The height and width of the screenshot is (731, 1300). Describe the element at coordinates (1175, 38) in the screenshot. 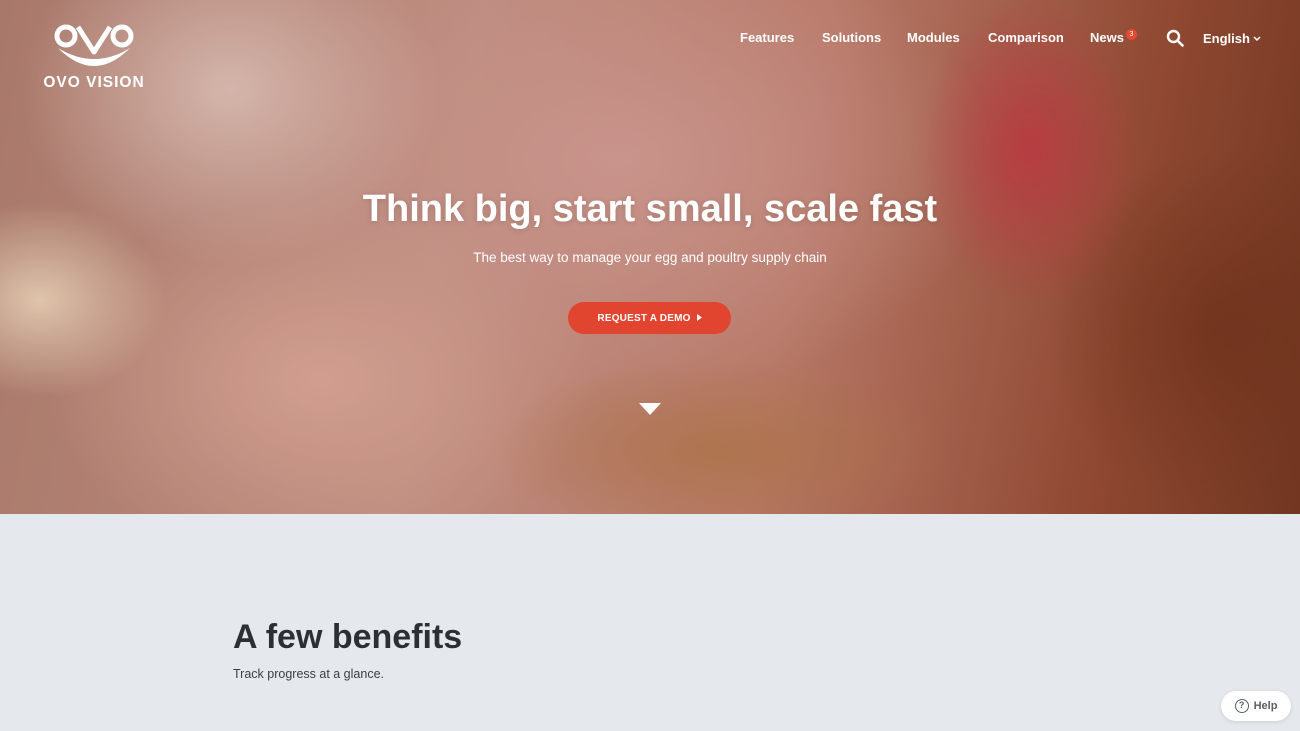

I see `search-icon` at that location.